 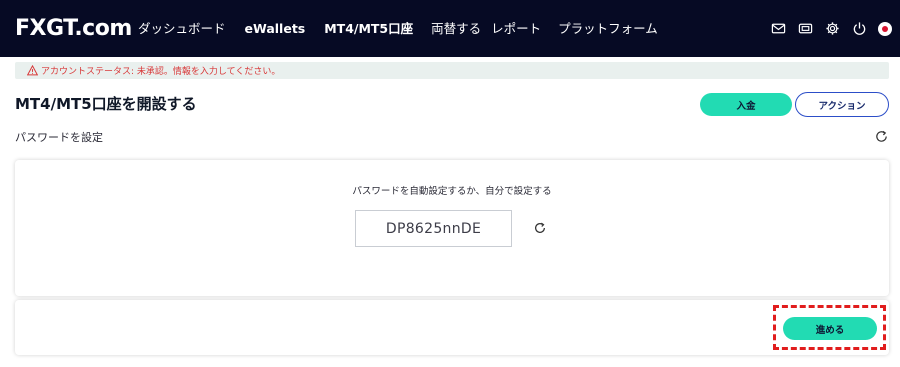 I want to click on nav-item-dashboard: ダッシュボード, so click(x=182, y=28).